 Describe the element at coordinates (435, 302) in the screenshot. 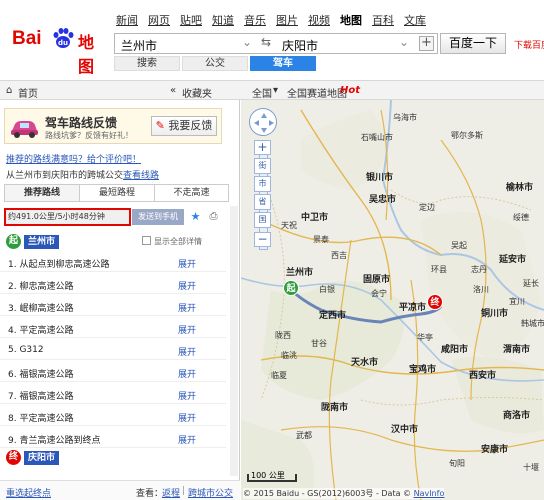

I see `end-marker: 终` at that location.